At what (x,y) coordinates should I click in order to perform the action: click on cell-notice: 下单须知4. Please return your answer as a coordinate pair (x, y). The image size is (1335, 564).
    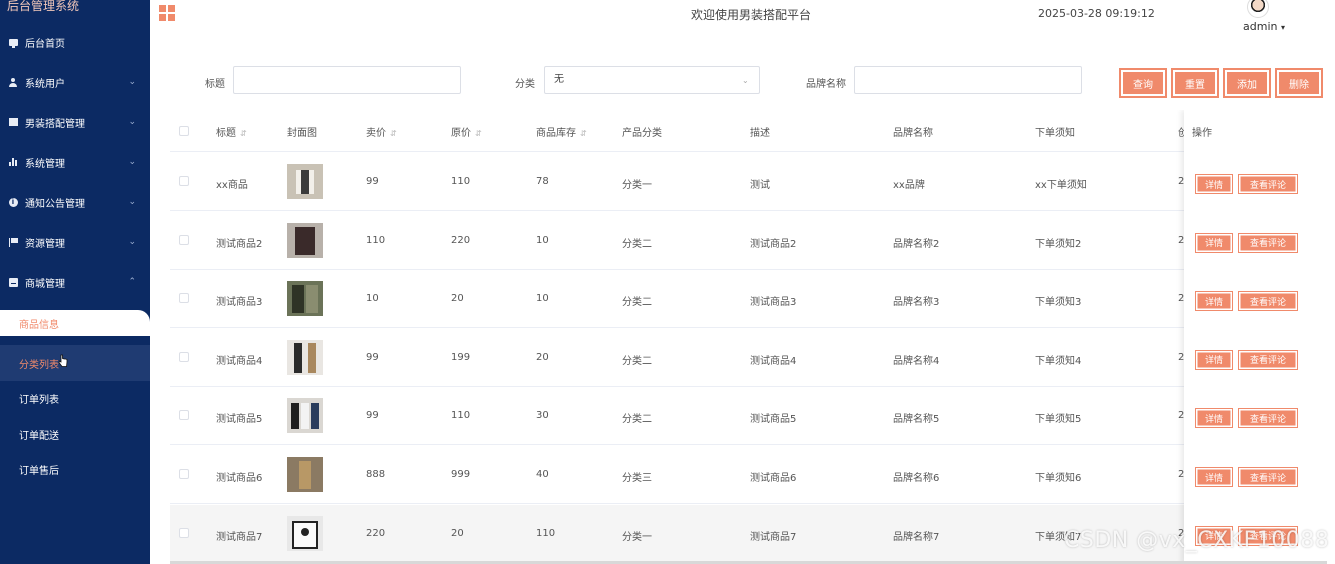
    Looking at the image, I should click on (1058, 361).